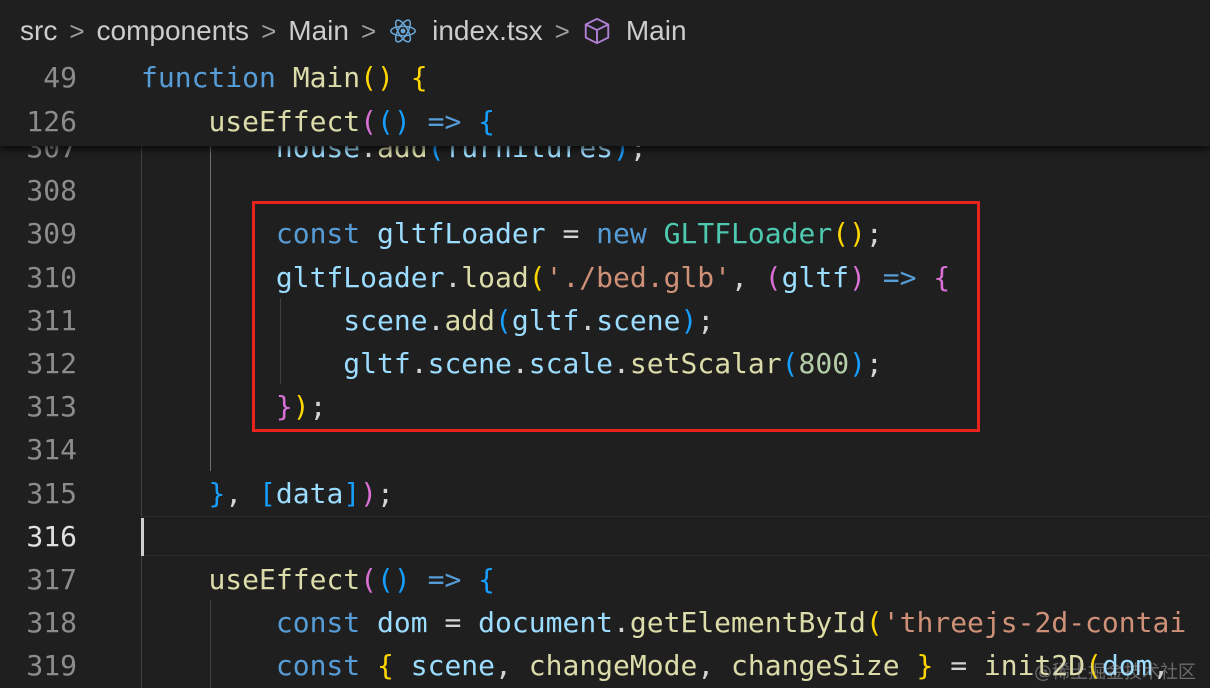 This screenshot has width=1210, height=688. What do you see at coordinates (326, 77) in the screenshot?
I see `code-token: Main` at bounding box center [326, 77].